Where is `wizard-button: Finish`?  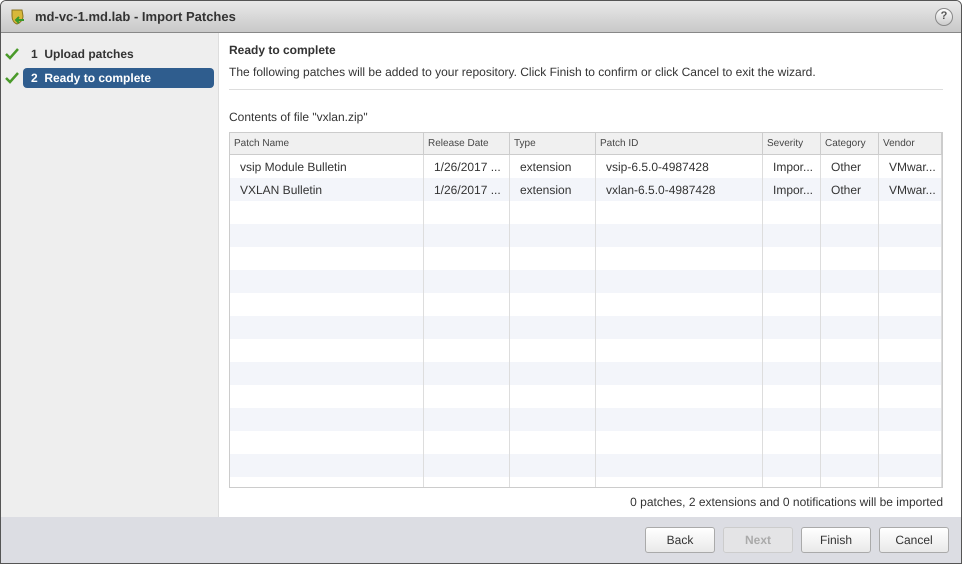
wizard-button: Finish is located at coordinates (836, 540).